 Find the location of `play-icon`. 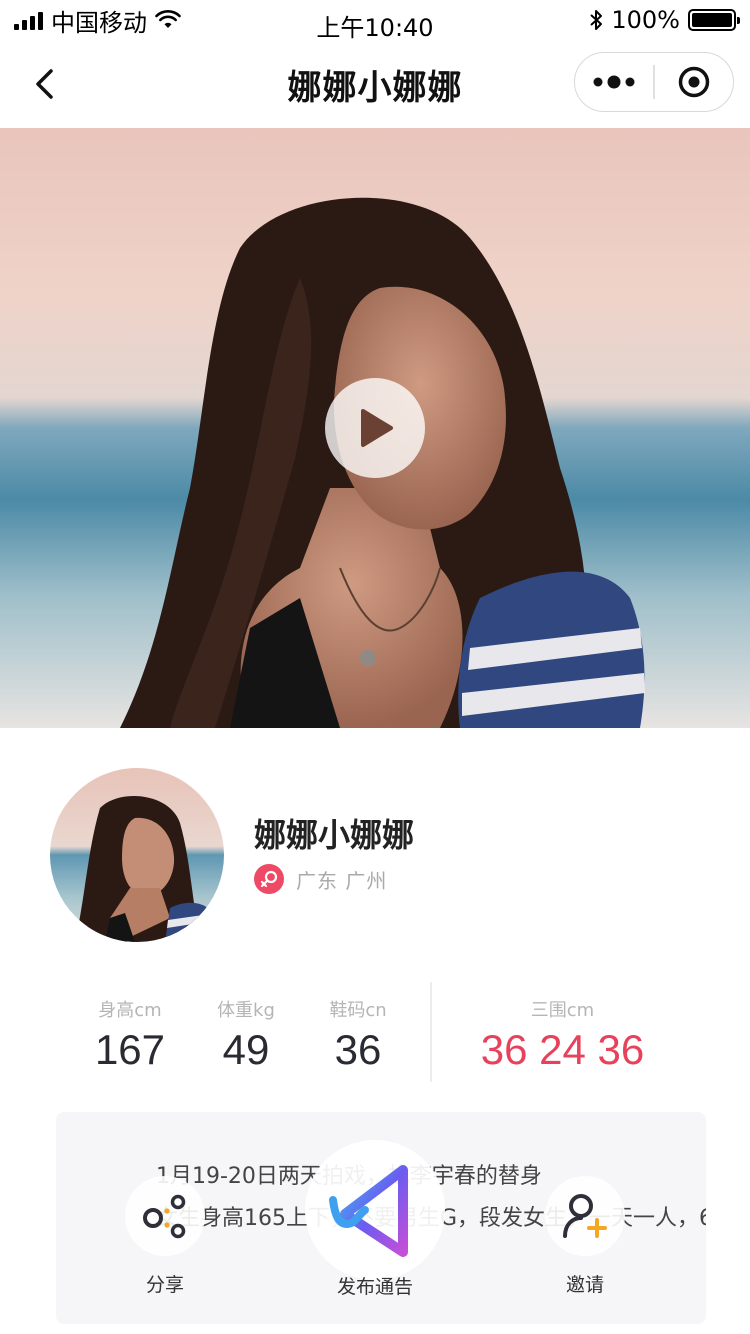

play-icon is located at coordinates (377, 428).